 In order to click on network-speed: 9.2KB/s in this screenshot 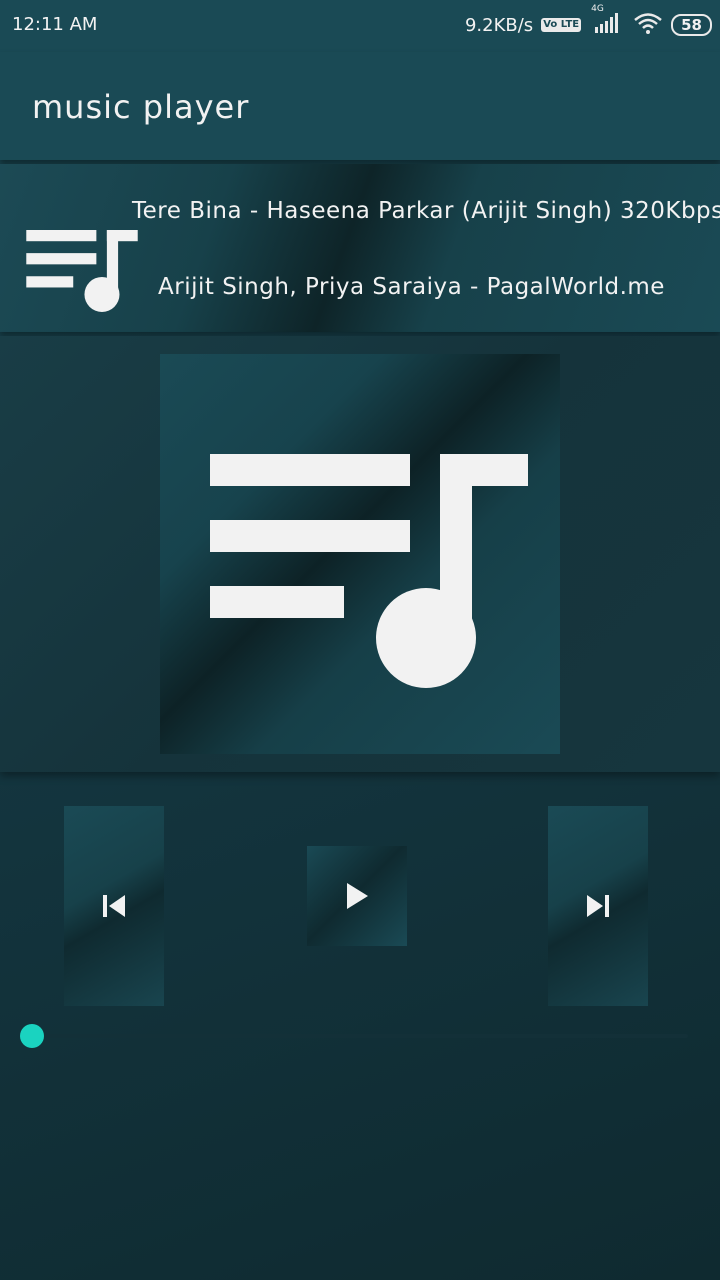, I will do `click(499, 25)`.